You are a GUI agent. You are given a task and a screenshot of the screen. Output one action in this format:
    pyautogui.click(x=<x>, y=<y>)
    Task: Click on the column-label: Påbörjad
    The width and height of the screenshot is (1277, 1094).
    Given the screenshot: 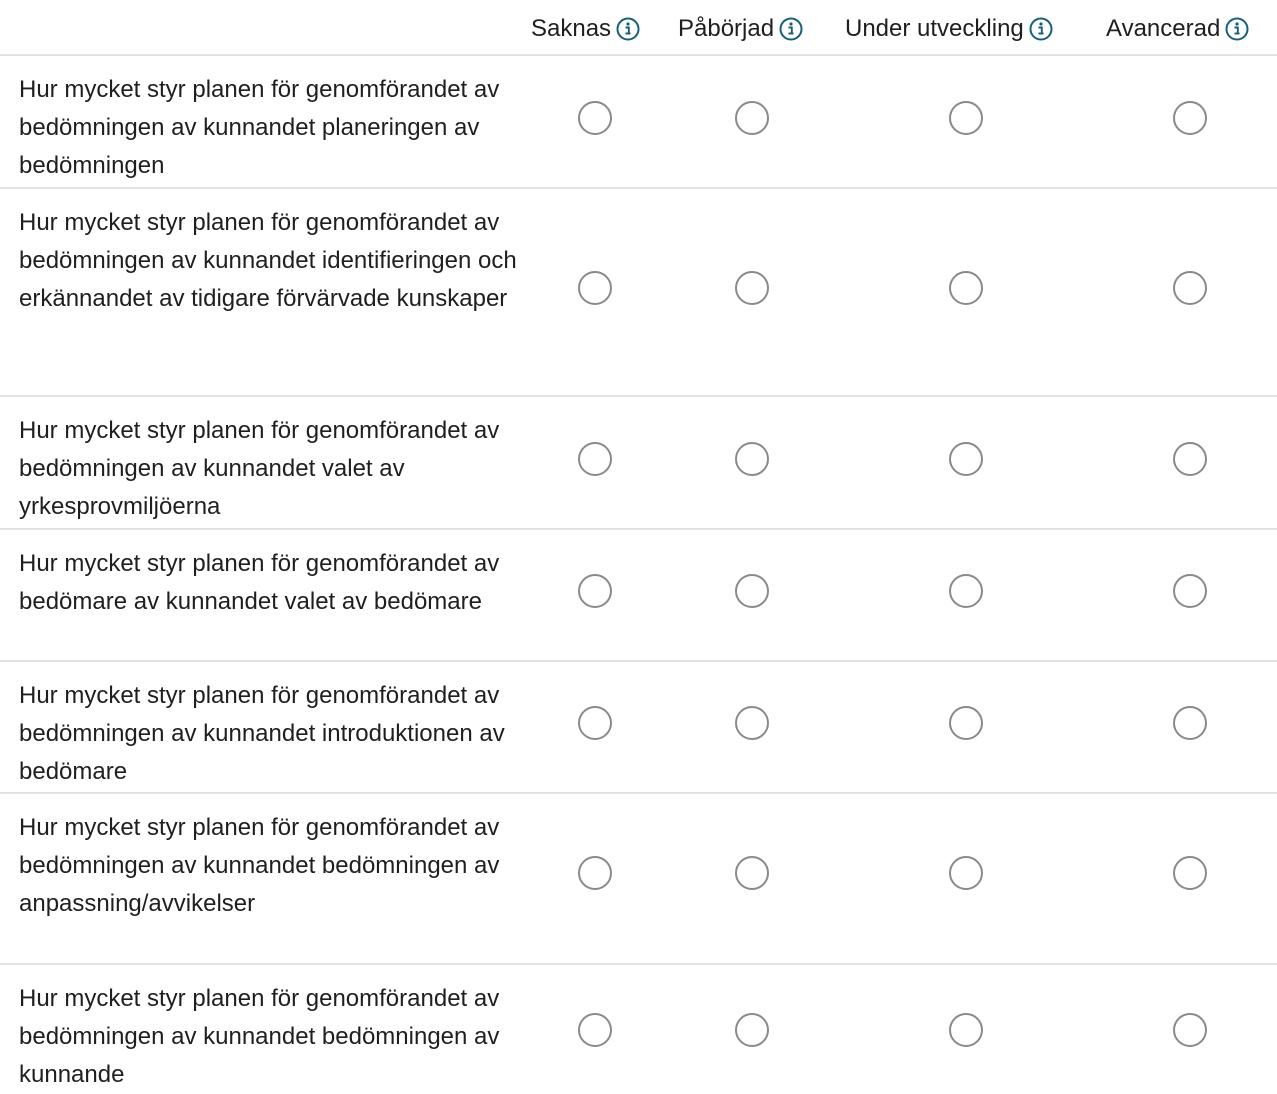 What is the action you would take?
    pyautogui.click(x=726, y=28)
    